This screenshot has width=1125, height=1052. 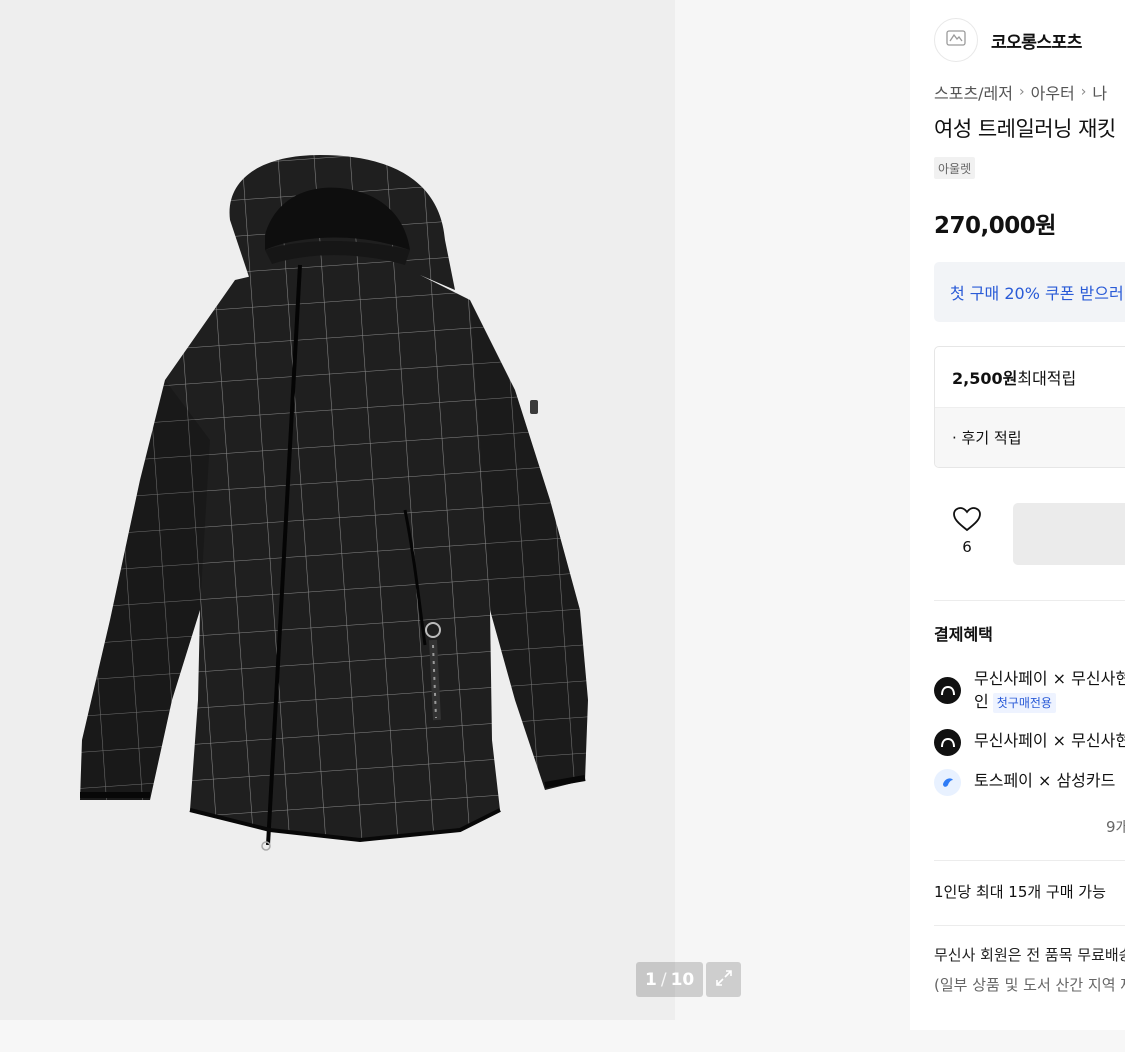 What do you see at coordinates (947, 782) in the screenshot?
I see `toss-pay-icon` at bounding box center [947, 782].